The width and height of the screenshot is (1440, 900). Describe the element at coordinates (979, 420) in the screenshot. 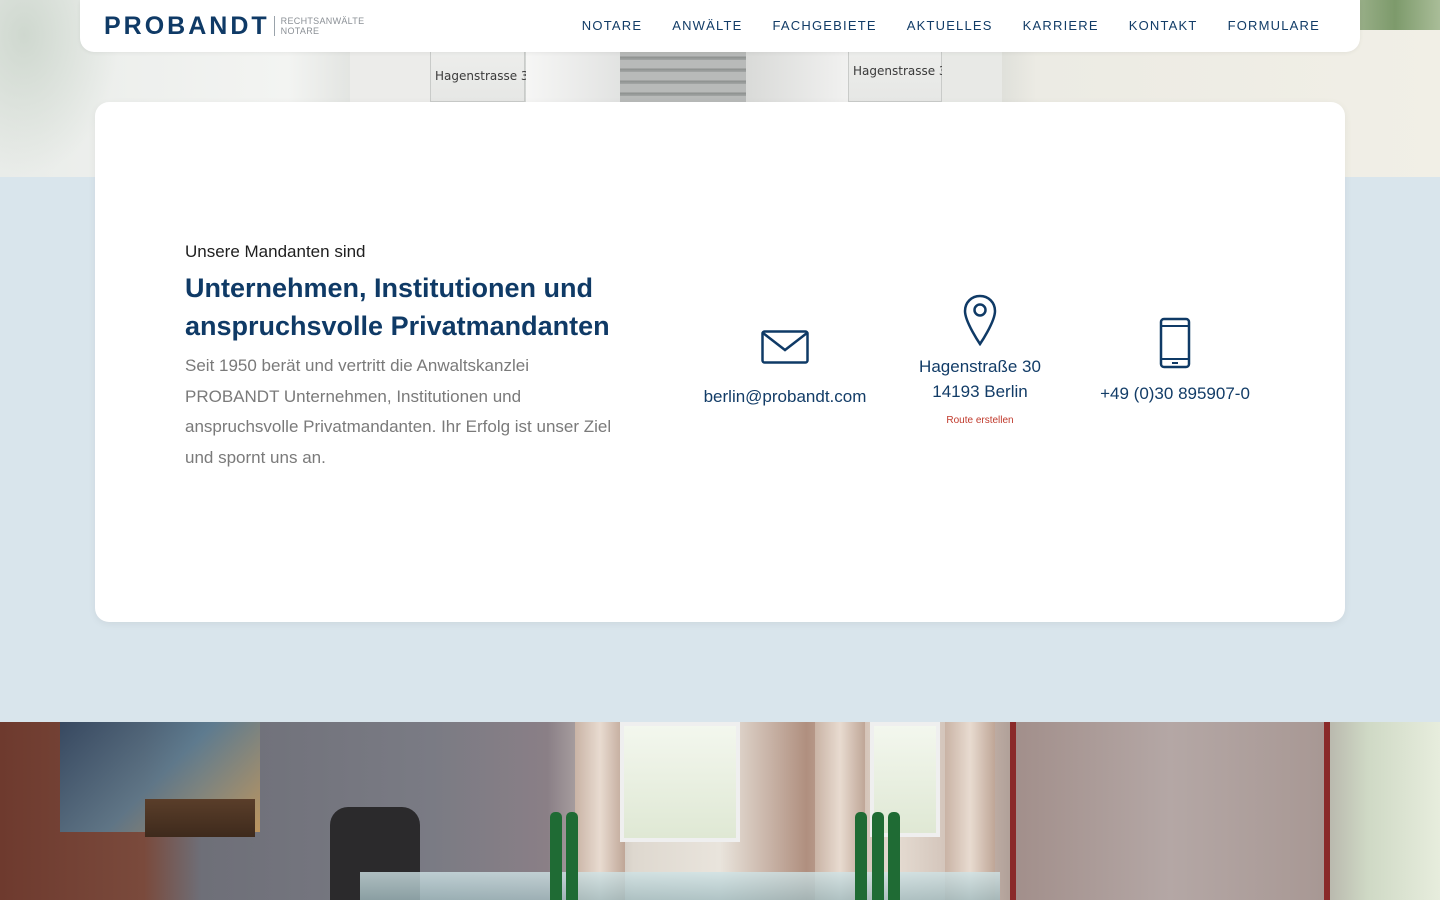

I see `route-link: Route erstellen` at that location.